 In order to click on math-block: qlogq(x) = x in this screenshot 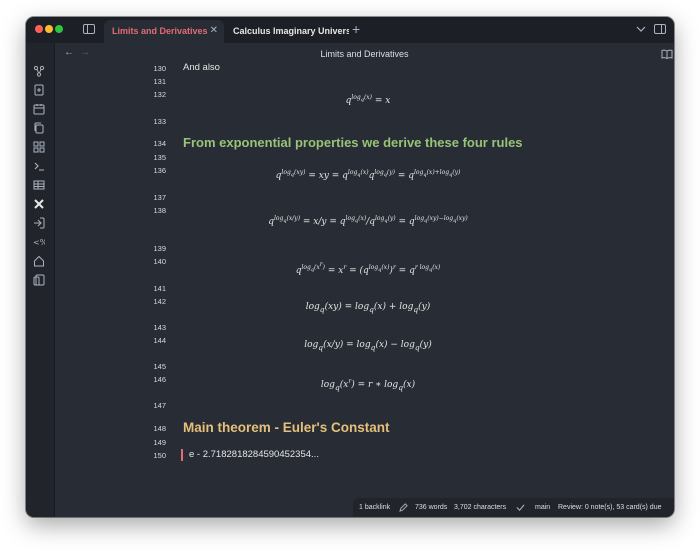, I will do `click(368, 100)`.